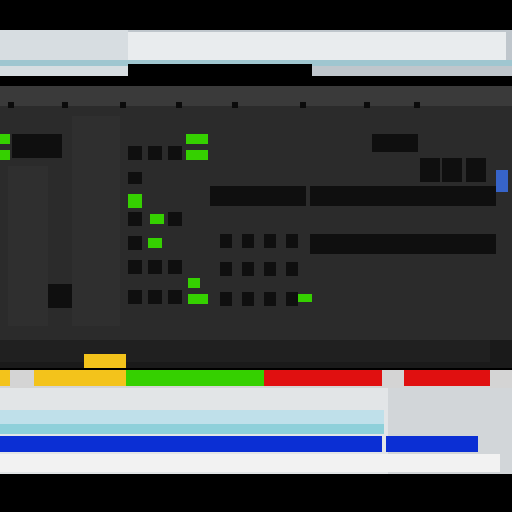  I want to click on track-block, so click(37, 146).